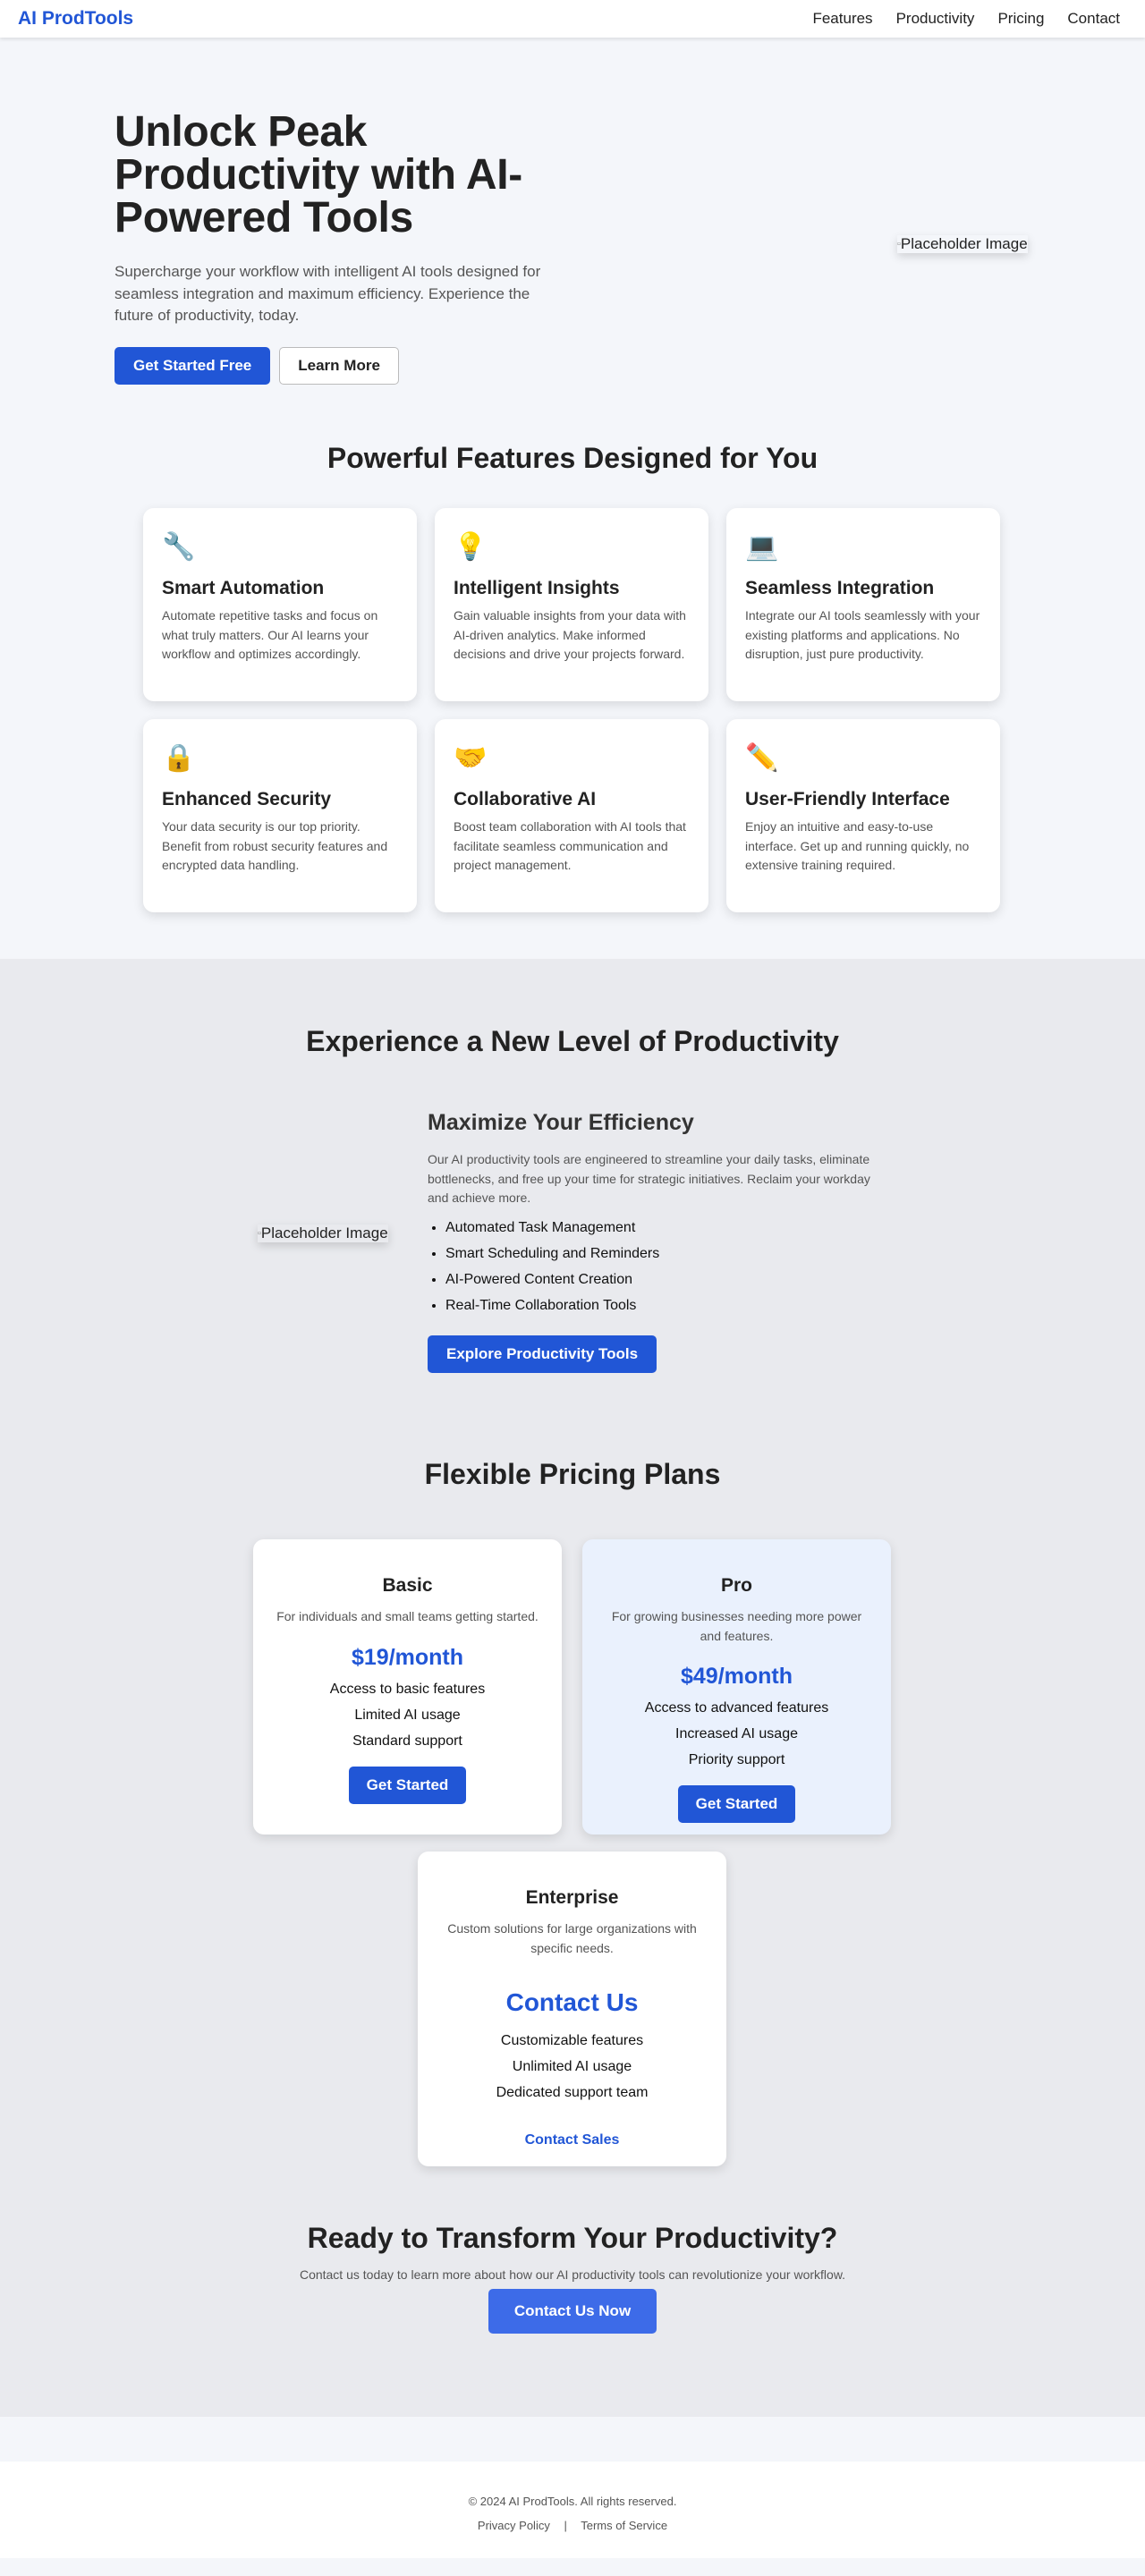 This screenshot has height=2576, width=1145. Describe the element at coordinates (736, 1677) in the screenshot. I see `plan-price: $49/month` at that location.